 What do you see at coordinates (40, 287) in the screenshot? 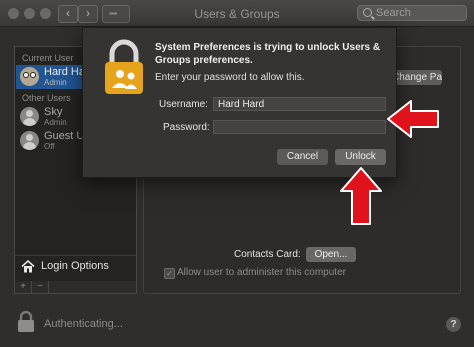
I see `remove-user-button: −` at bounding box center [40, 287].